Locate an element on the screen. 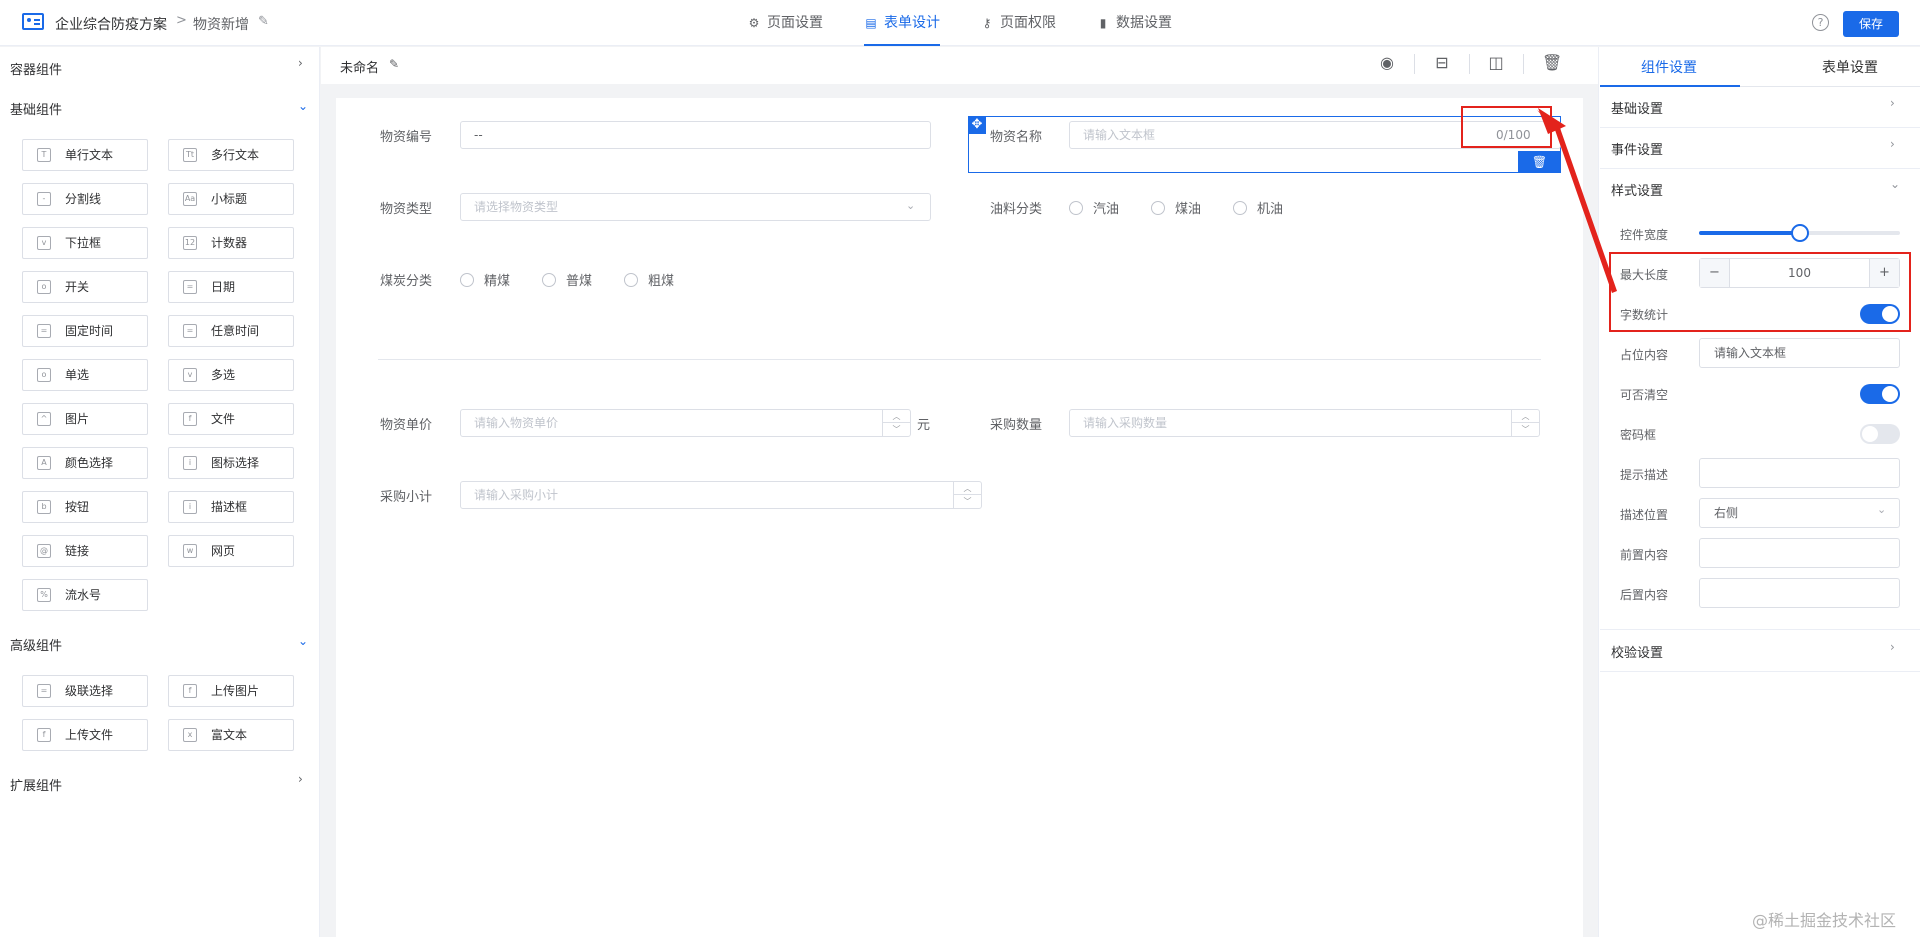 The image size is (1920, 937). annotation-arrow-shaft is located at coordinates (1577, 201).